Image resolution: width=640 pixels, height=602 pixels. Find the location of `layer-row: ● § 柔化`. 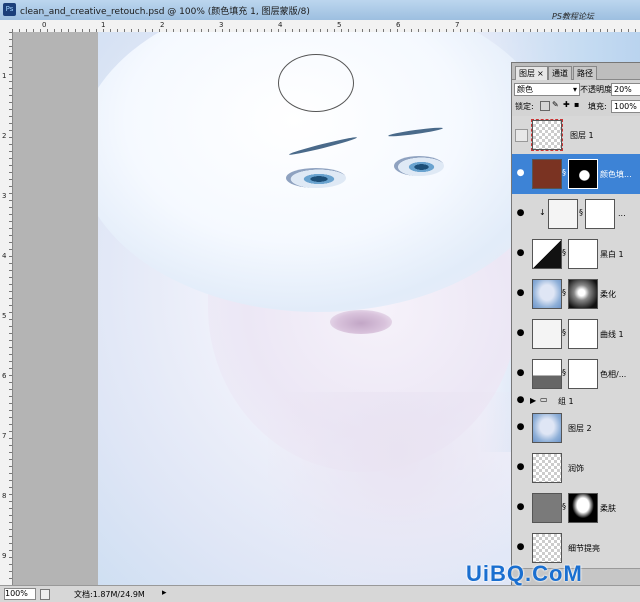

layer-row: ● § 柔化 is located at coordinates (576, 294).